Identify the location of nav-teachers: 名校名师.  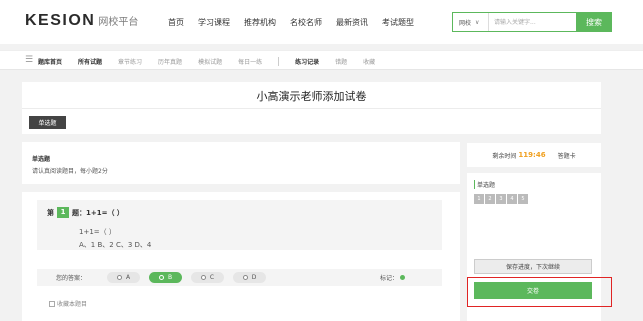
(306, 22).